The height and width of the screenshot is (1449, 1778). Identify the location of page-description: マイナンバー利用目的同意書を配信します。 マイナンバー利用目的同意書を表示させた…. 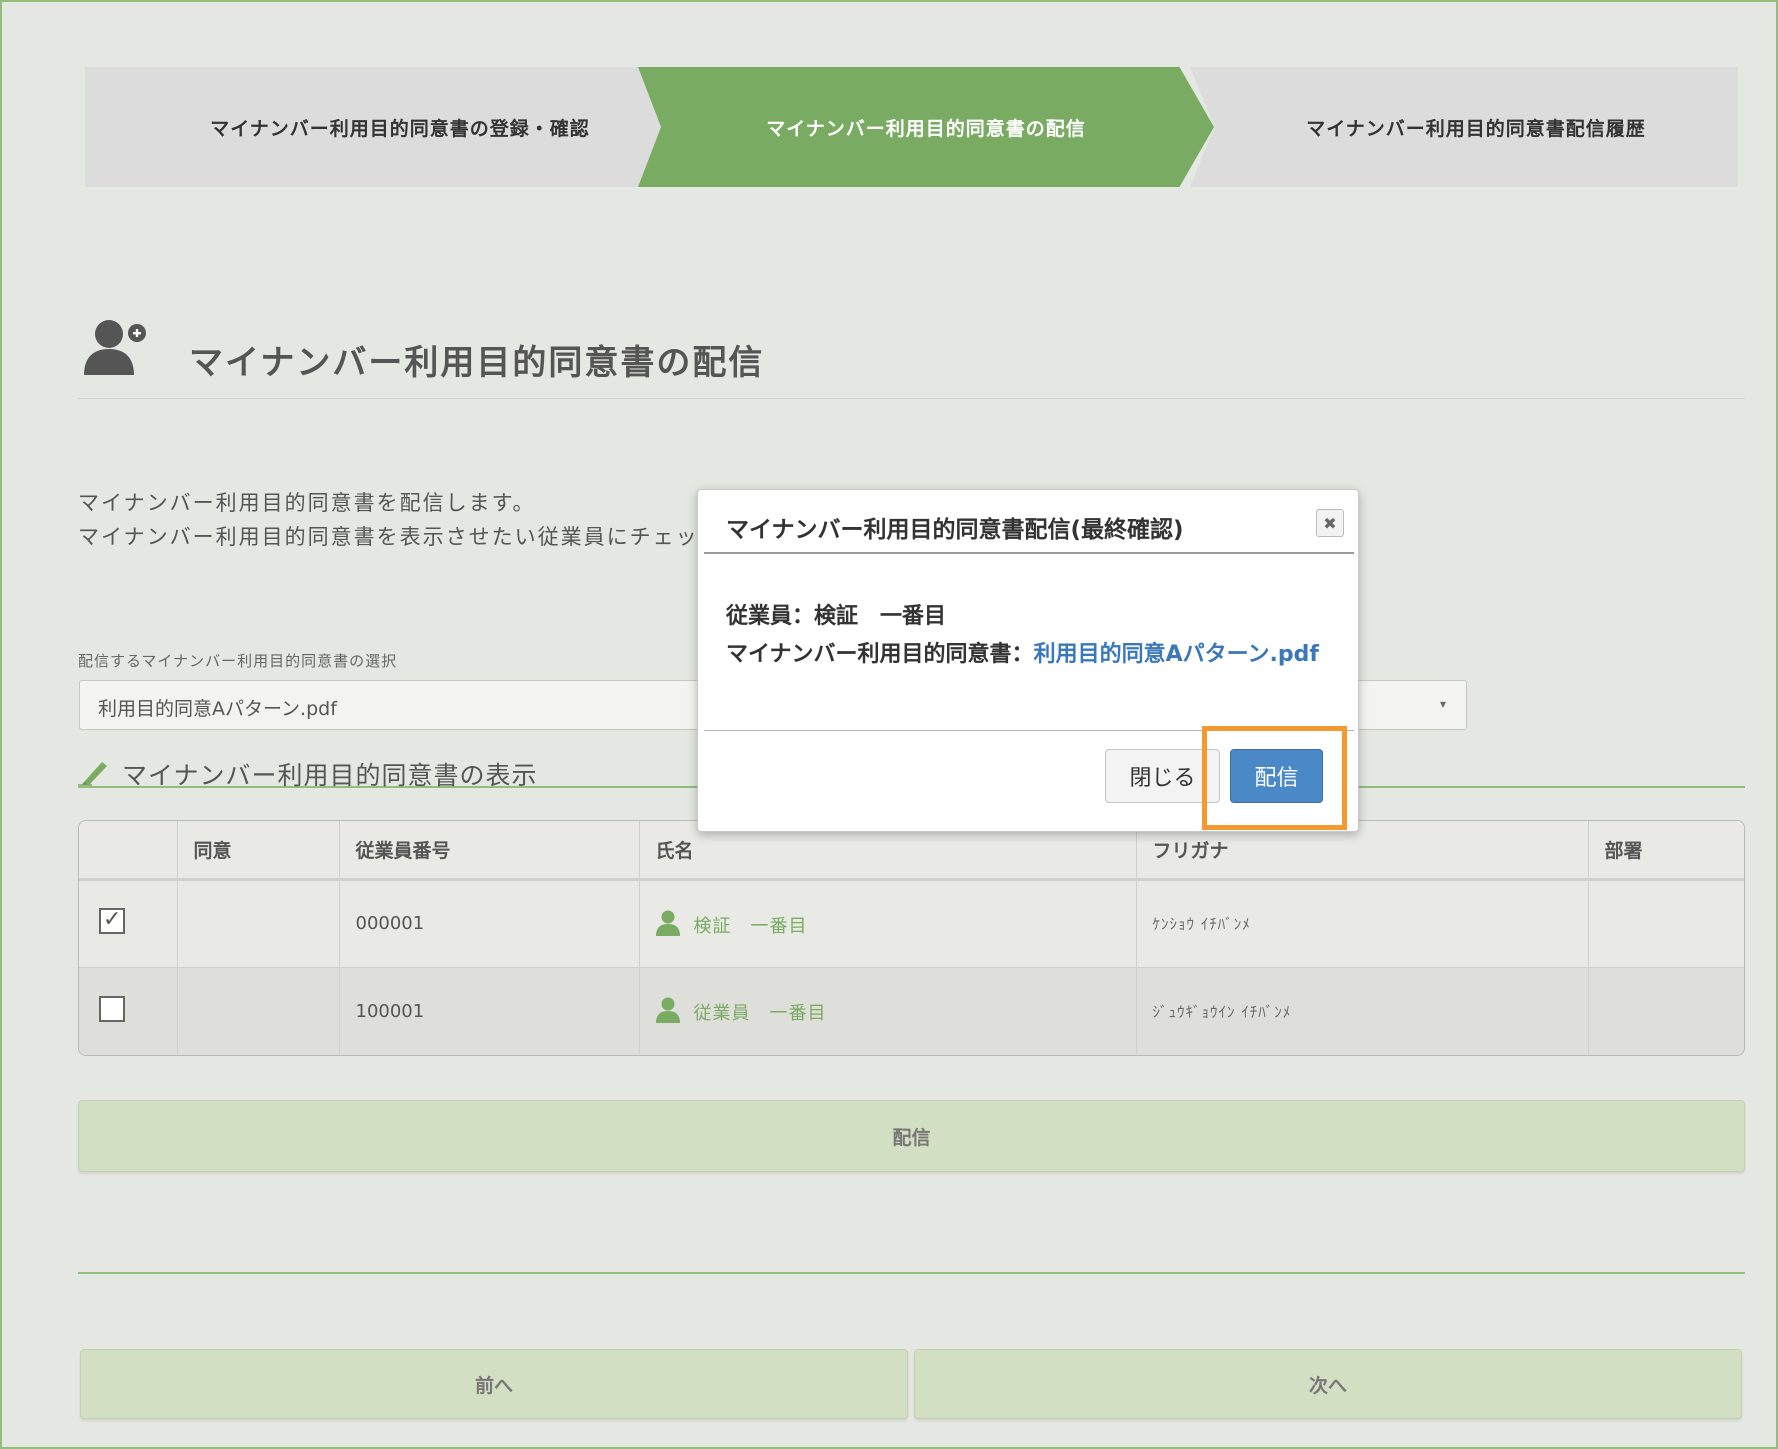
(388, 520).